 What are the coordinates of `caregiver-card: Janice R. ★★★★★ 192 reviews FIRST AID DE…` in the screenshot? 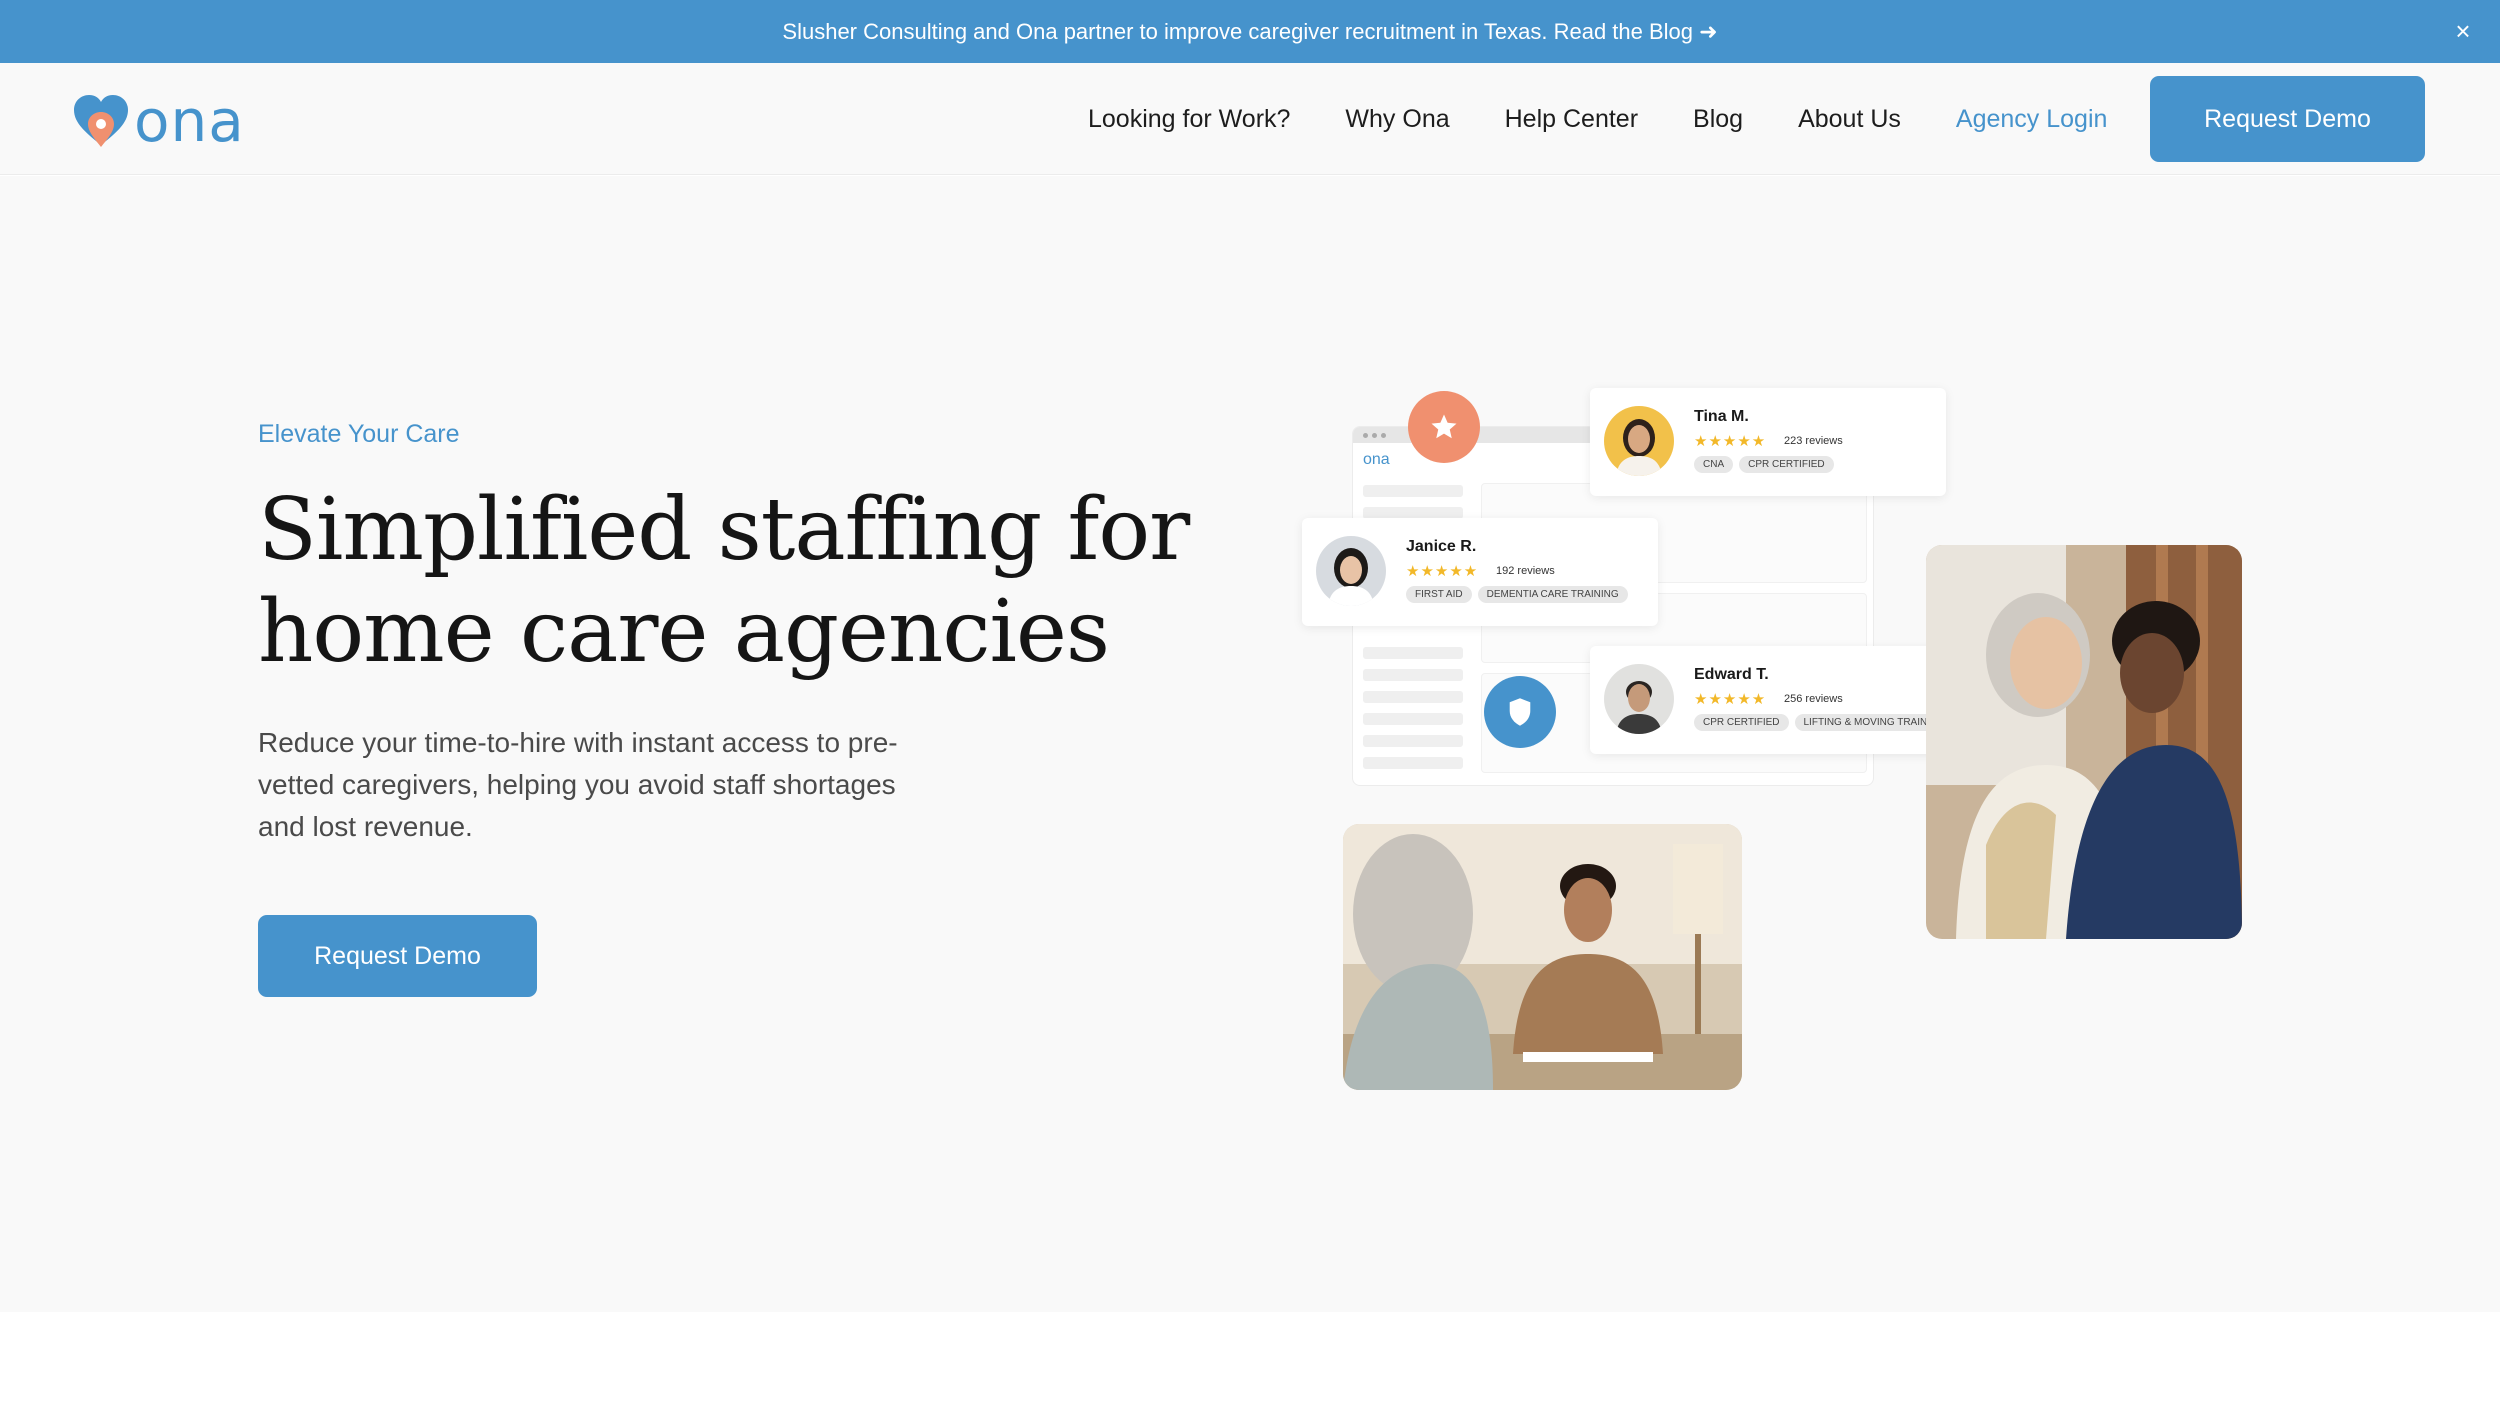 It's located at (1480, 572).